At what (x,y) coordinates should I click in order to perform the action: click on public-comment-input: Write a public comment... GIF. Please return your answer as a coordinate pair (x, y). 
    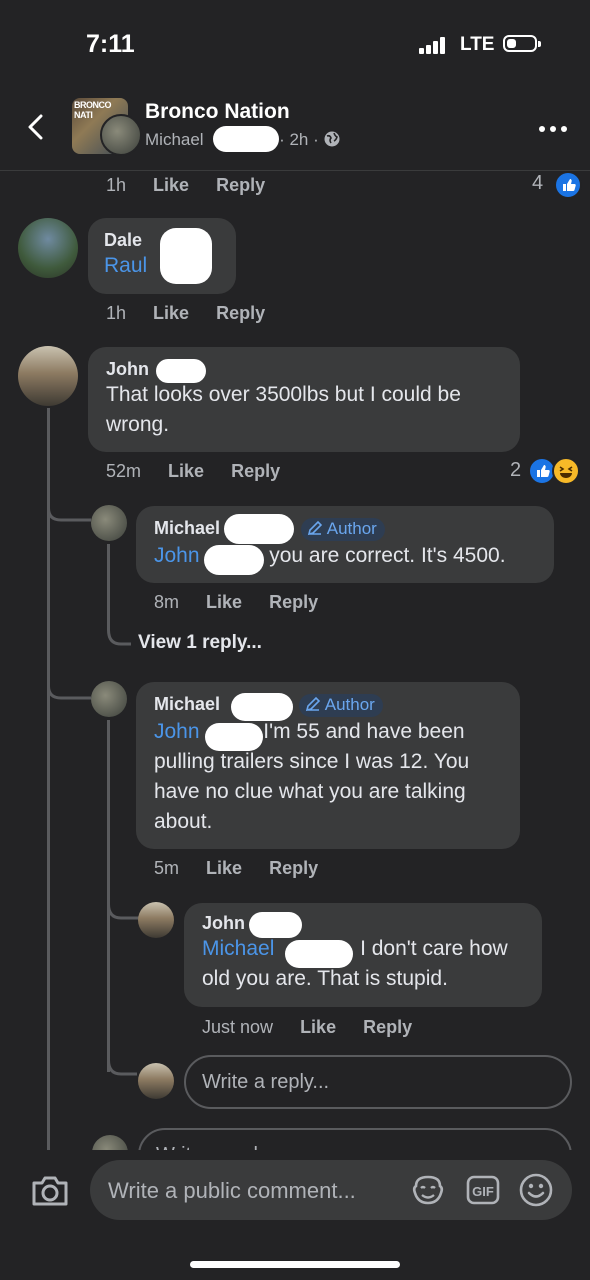
    Looking at the image, I should click on (331, 1190).